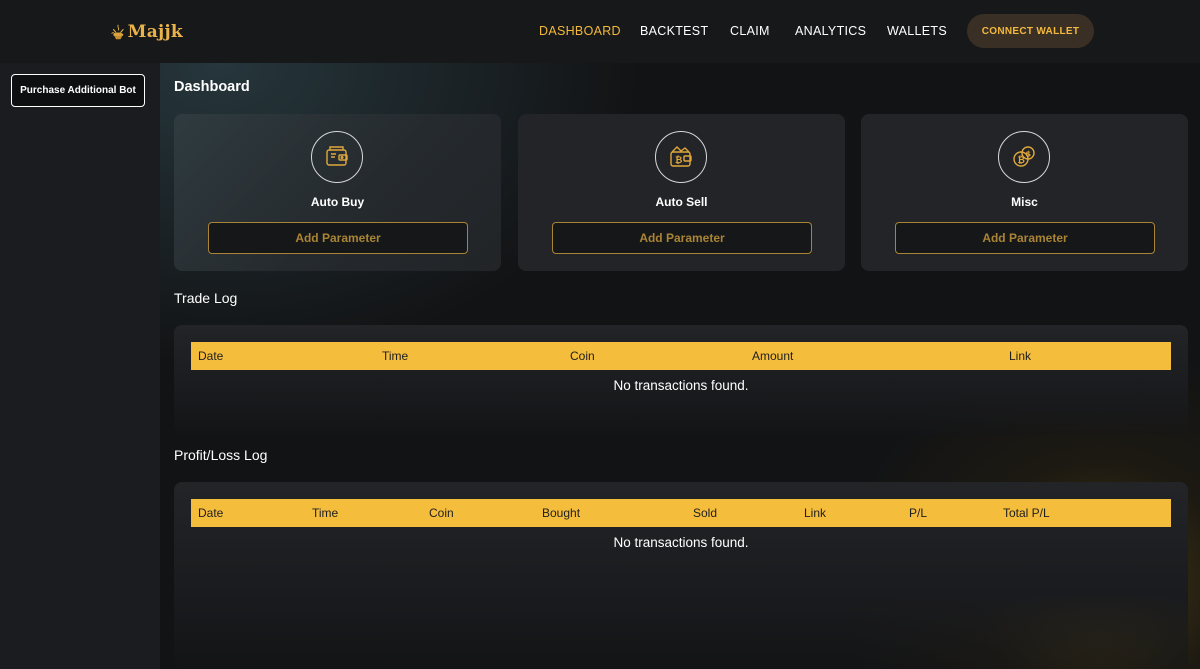 The height and width of the screenshot is (669, 1200). What do you see at coordinates (681, 192) in the screenshot?
I see `auto-sell-card: ₿ Auto Sell Add Parameter` at bounding box center [681, 192].